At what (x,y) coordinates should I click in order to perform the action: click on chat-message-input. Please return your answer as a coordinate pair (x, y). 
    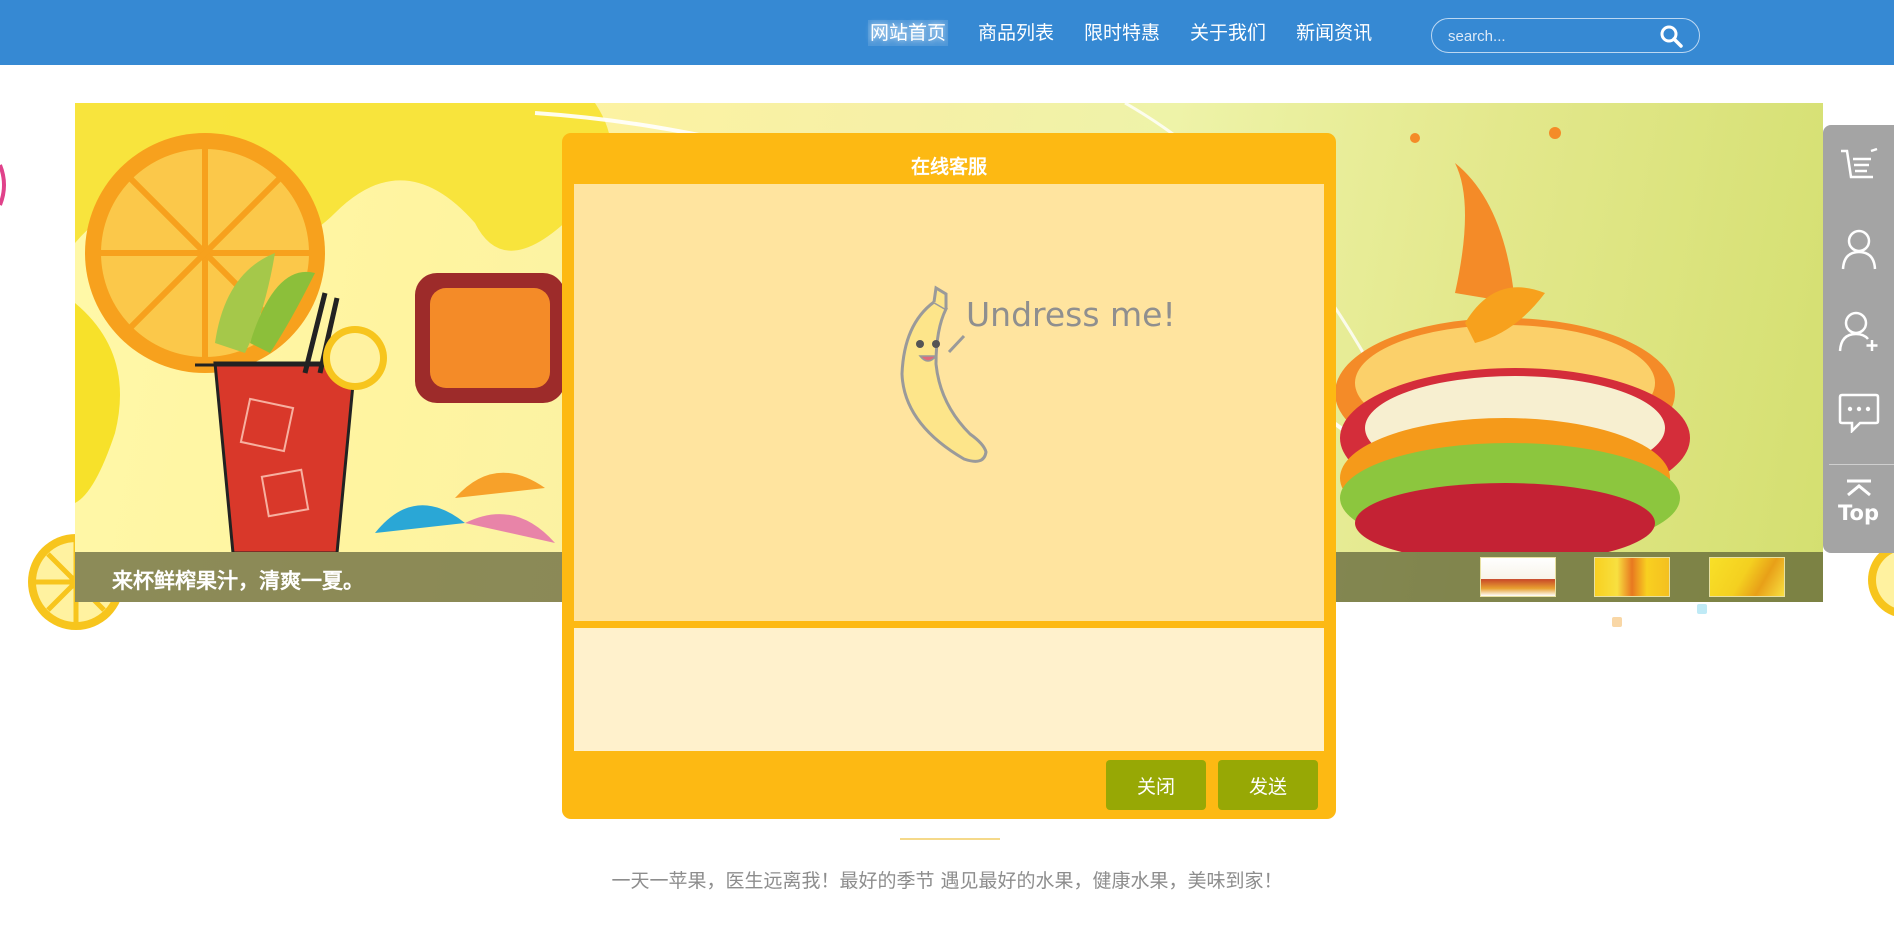
    Looking at the image, I should click on (949, 689).